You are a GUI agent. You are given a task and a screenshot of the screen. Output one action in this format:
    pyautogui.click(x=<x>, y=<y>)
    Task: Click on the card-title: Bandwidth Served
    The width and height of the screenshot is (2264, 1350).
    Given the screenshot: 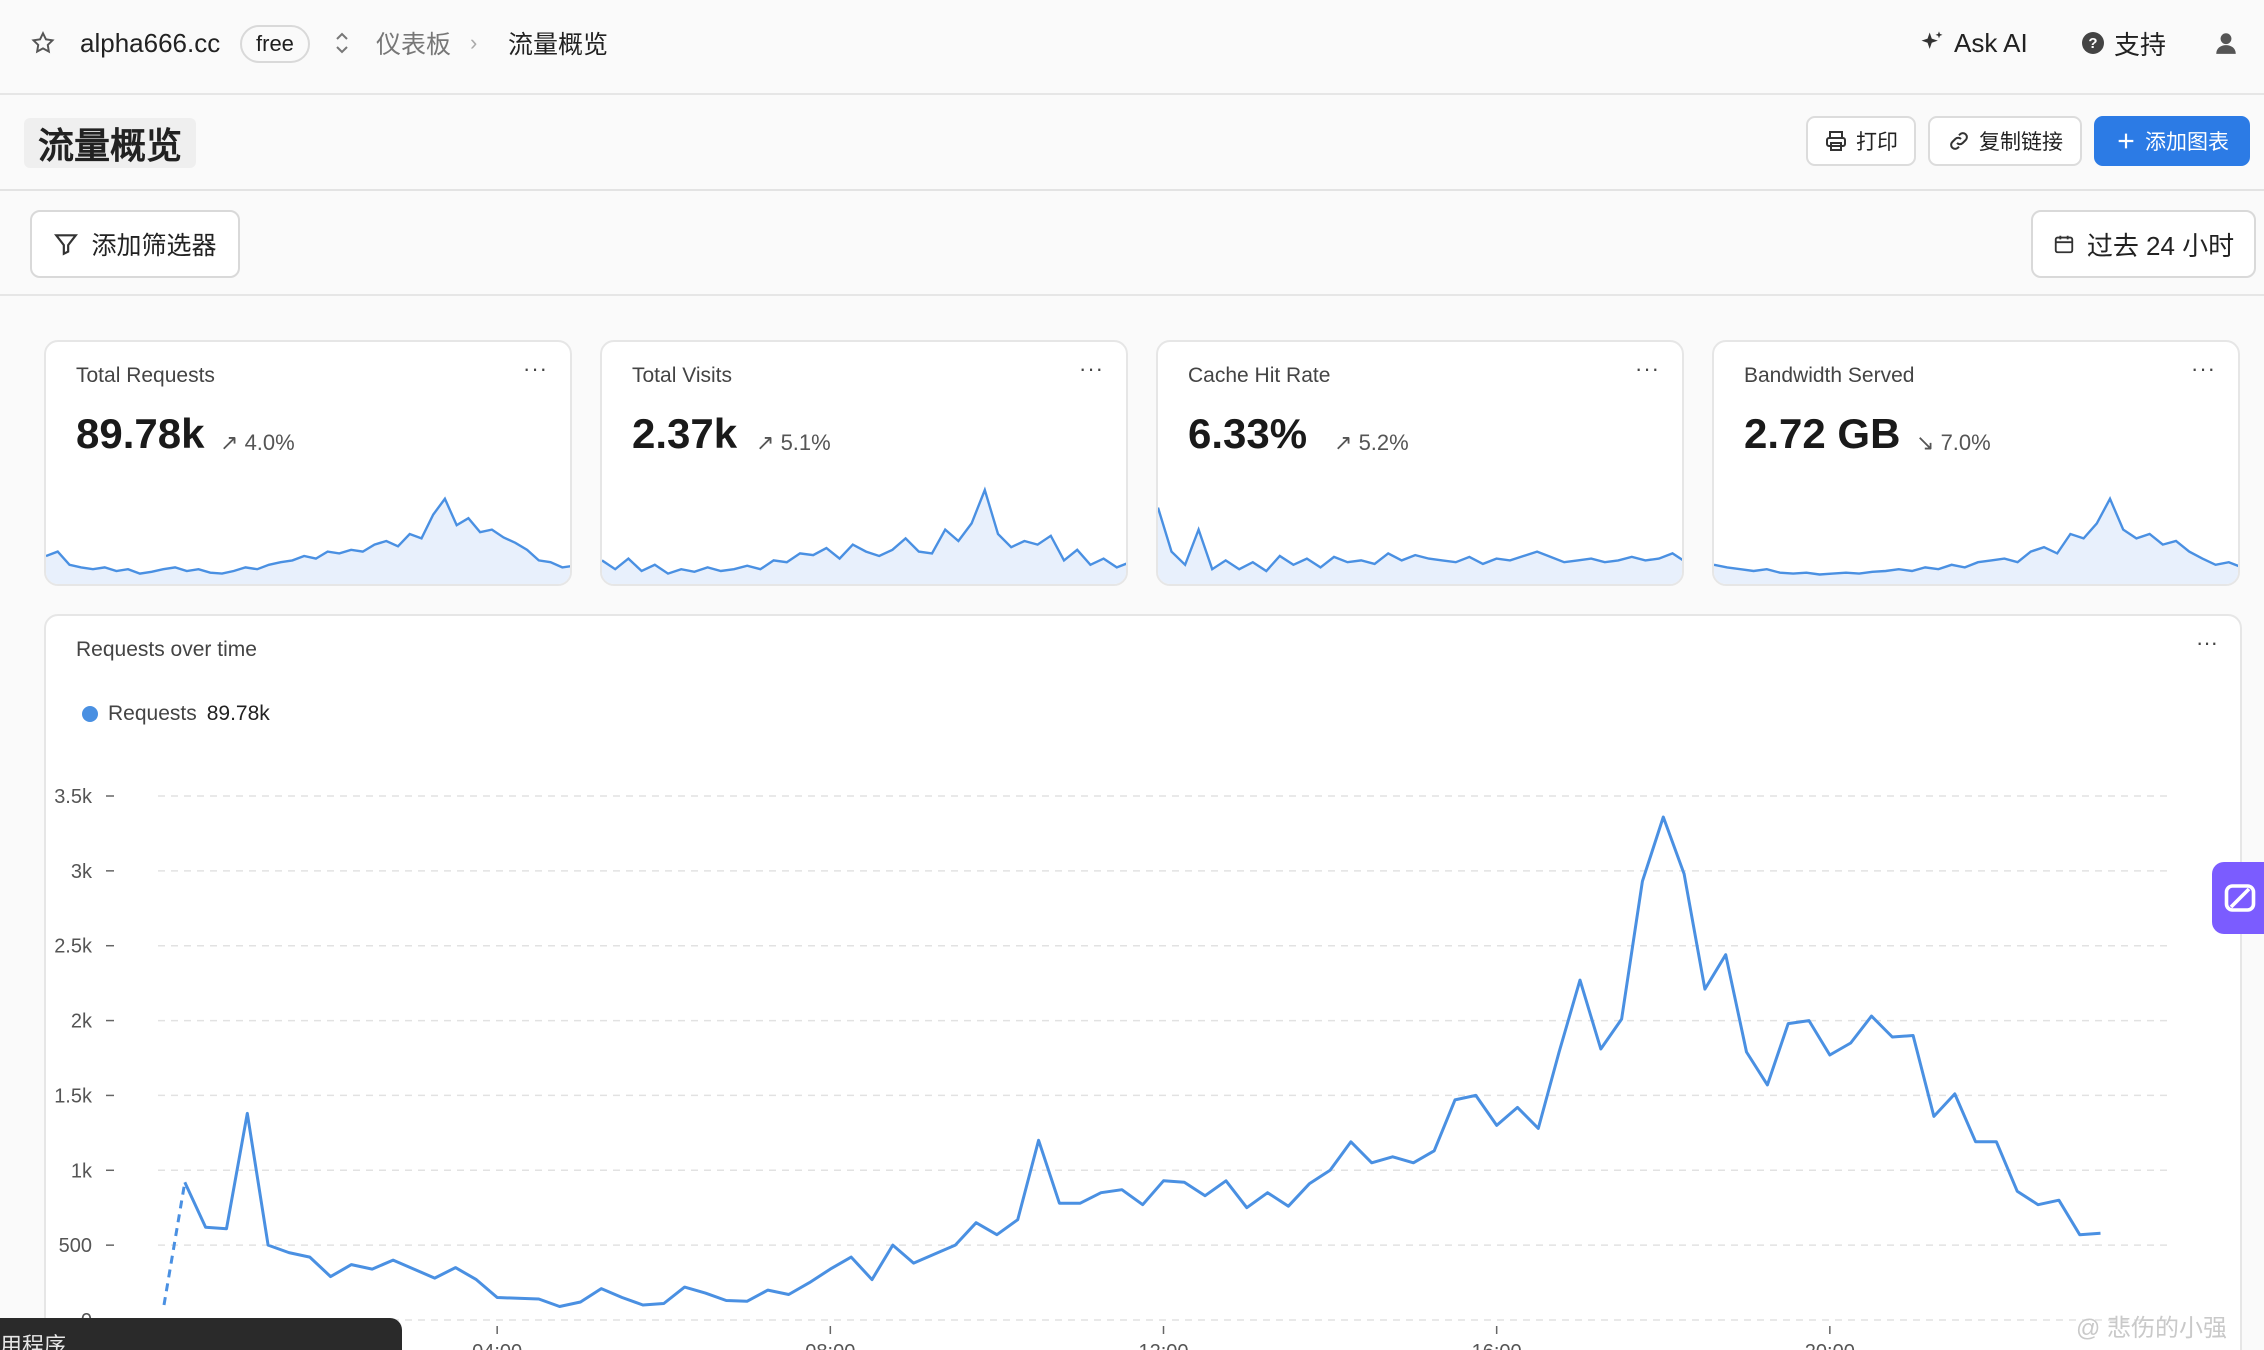 What is the action you would take?
    pyautogui.click(x=1829, y=375)
    